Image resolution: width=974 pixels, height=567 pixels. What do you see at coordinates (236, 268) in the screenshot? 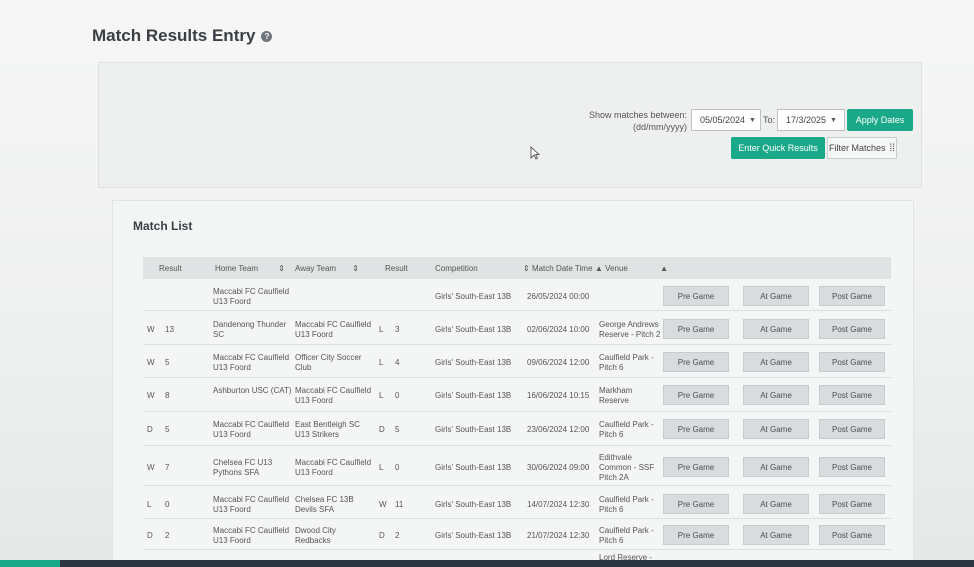
I see `column-header-home-team-label: Home Team` at bounding box center [236, 268].